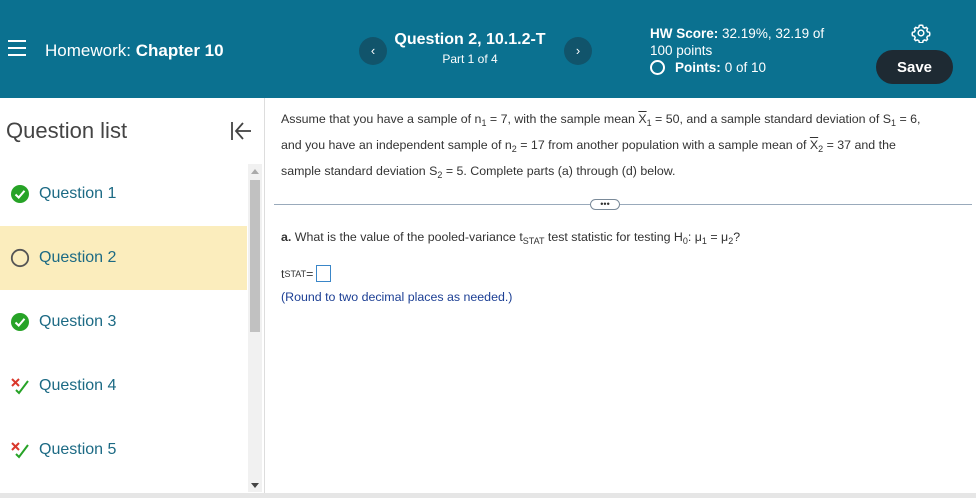 Image resolution: width=976 pixels, height=498 pixels. What do you see at coordinates (470, 39) in the screenshot?
I see `question-title: Question 2, 10.1.2-T` at bounding box center [470, 39].